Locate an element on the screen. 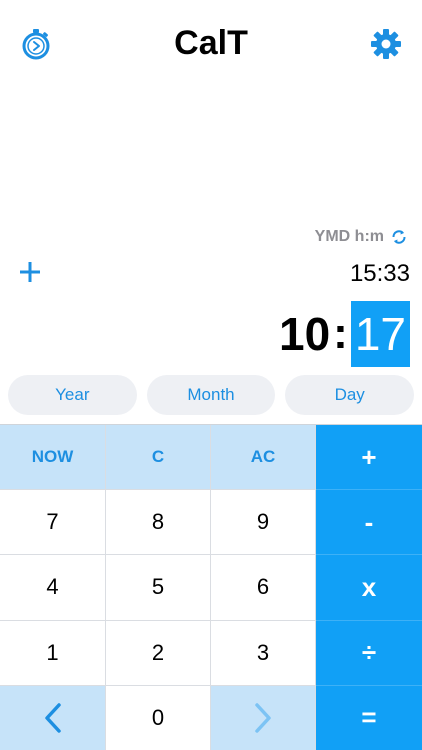 The width and height of the screenshot is (422, 750). previous-time: 15:33 is located at coordinates (379, 273).